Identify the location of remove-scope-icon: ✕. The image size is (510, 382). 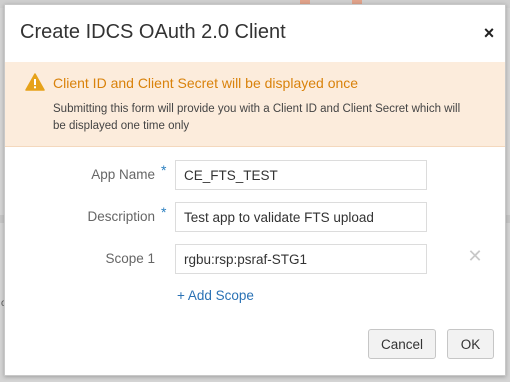
(475, 256).